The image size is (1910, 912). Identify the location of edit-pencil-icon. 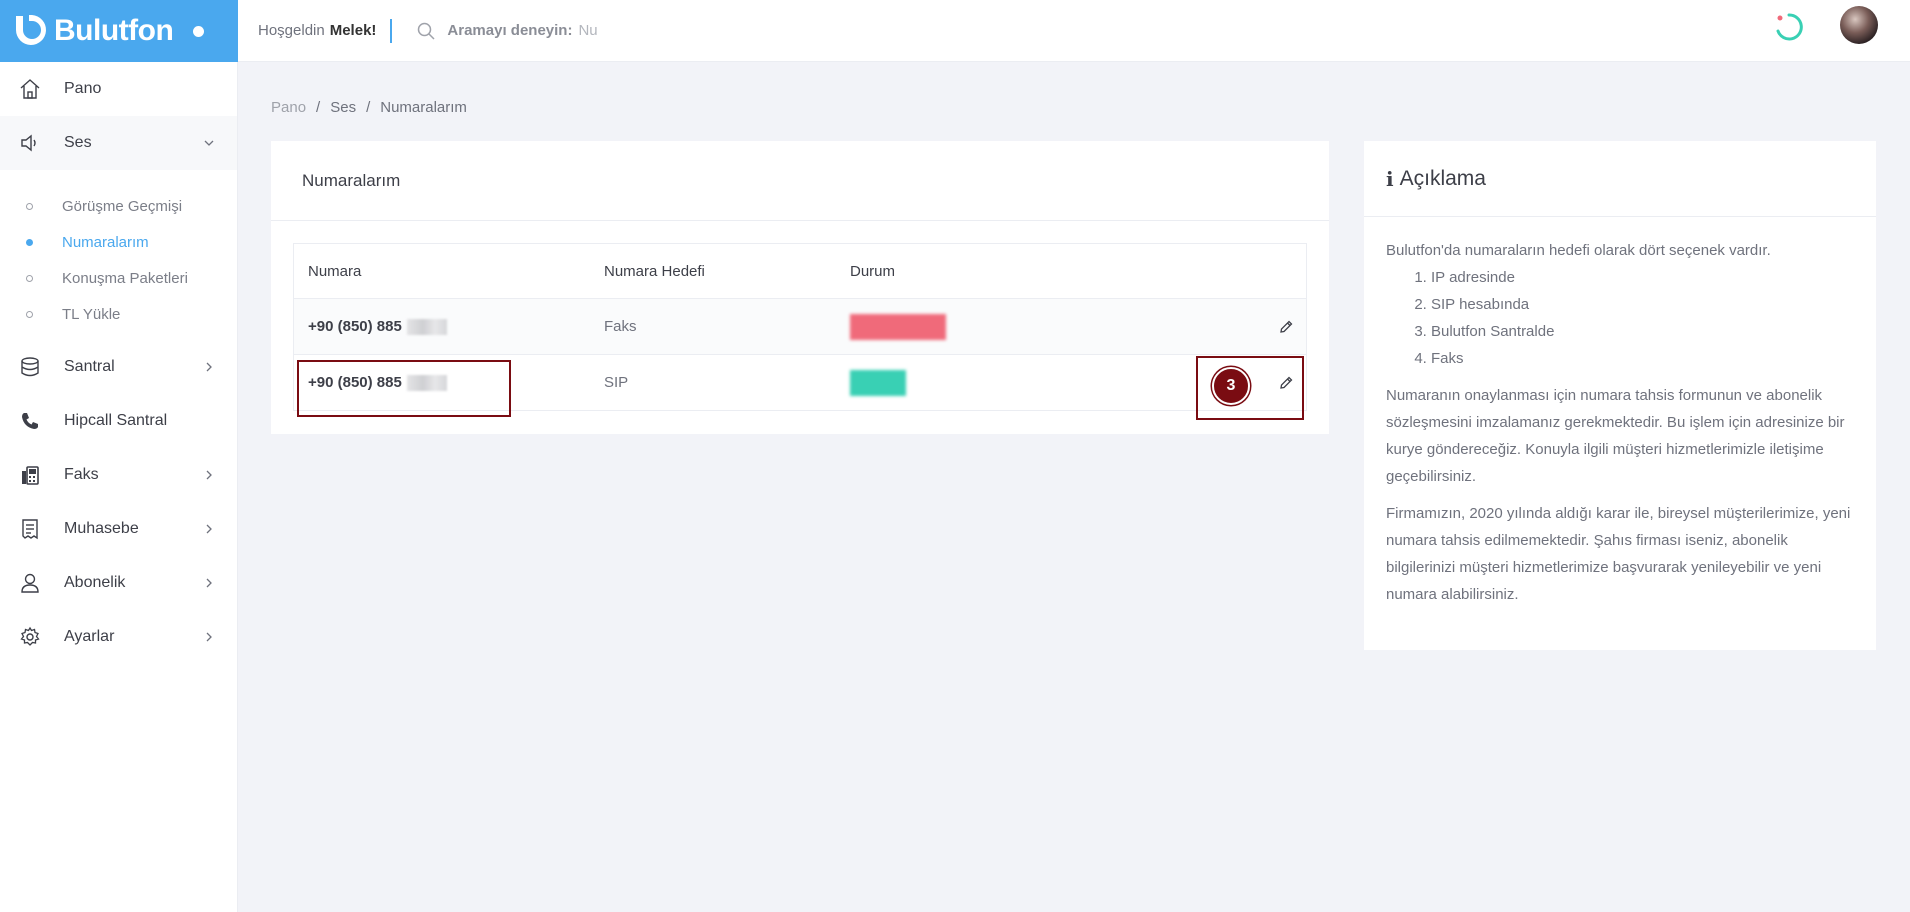
(1286, 327).